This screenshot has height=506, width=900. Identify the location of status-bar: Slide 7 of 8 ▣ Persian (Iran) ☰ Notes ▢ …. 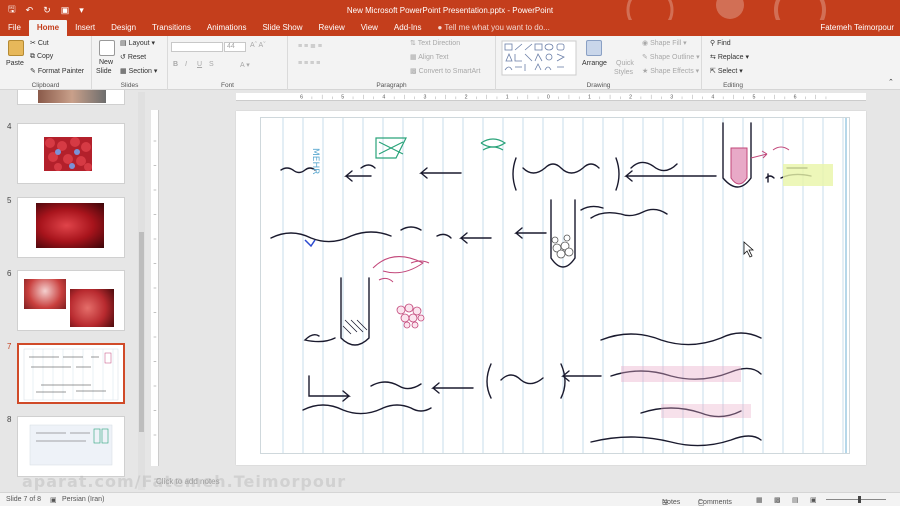
(450, 499).